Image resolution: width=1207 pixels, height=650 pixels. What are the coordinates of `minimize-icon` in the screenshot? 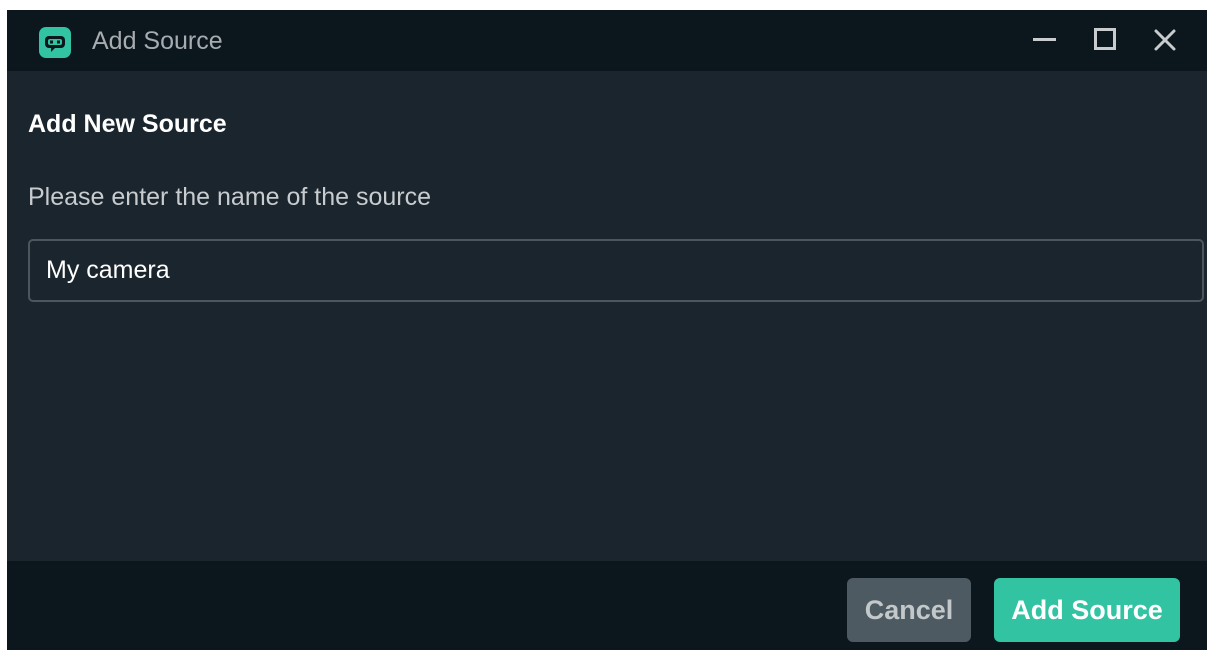 It's located at (1044, 39).